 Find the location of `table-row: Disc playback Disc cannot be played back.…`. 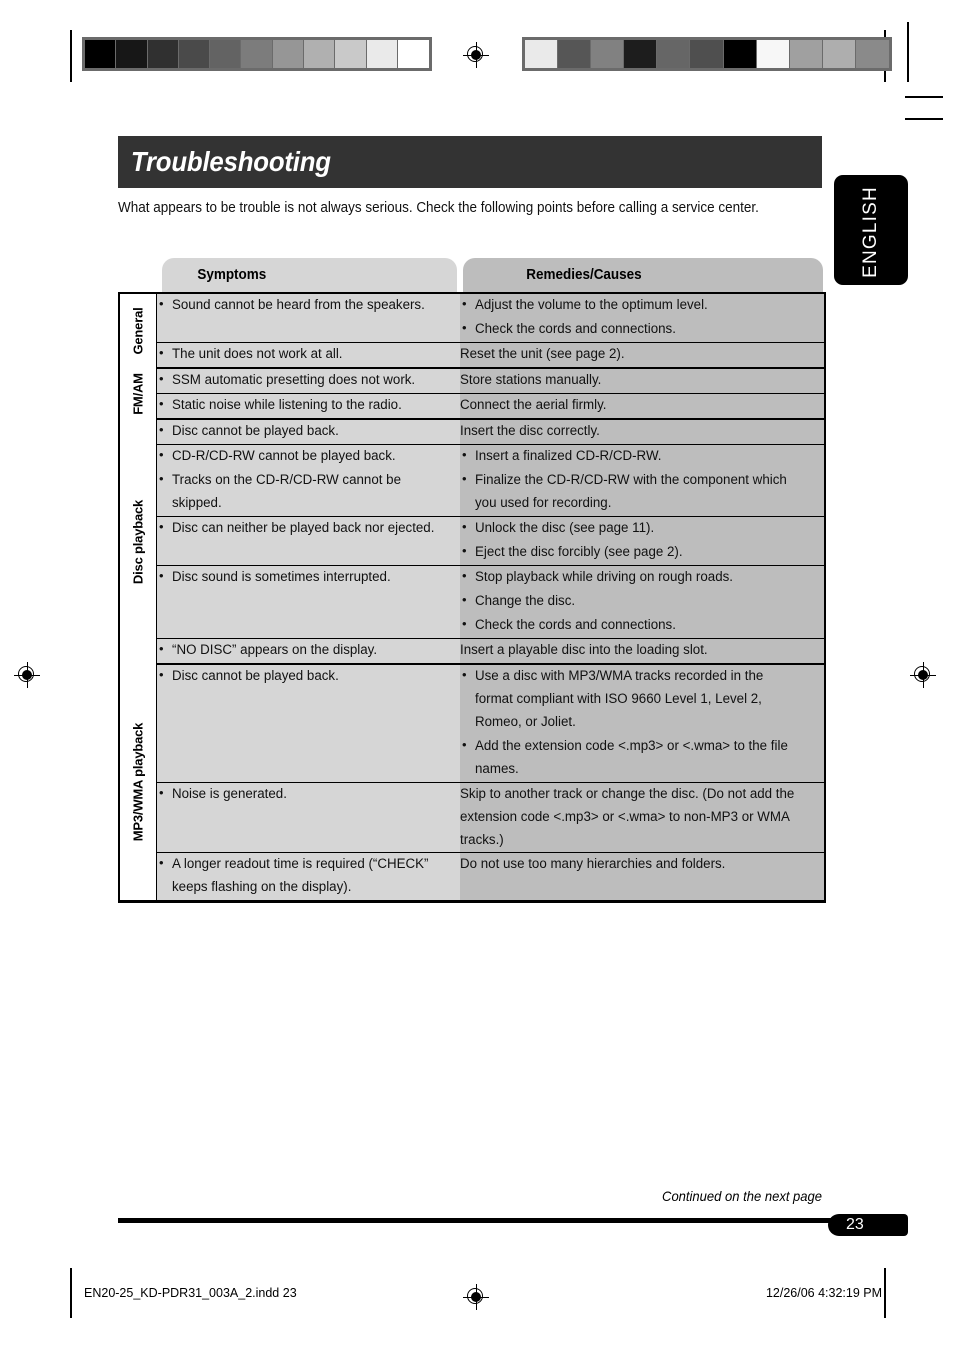

table-row: Disc playback Disc cannot be played back.… is located at coordinates (472, 541).